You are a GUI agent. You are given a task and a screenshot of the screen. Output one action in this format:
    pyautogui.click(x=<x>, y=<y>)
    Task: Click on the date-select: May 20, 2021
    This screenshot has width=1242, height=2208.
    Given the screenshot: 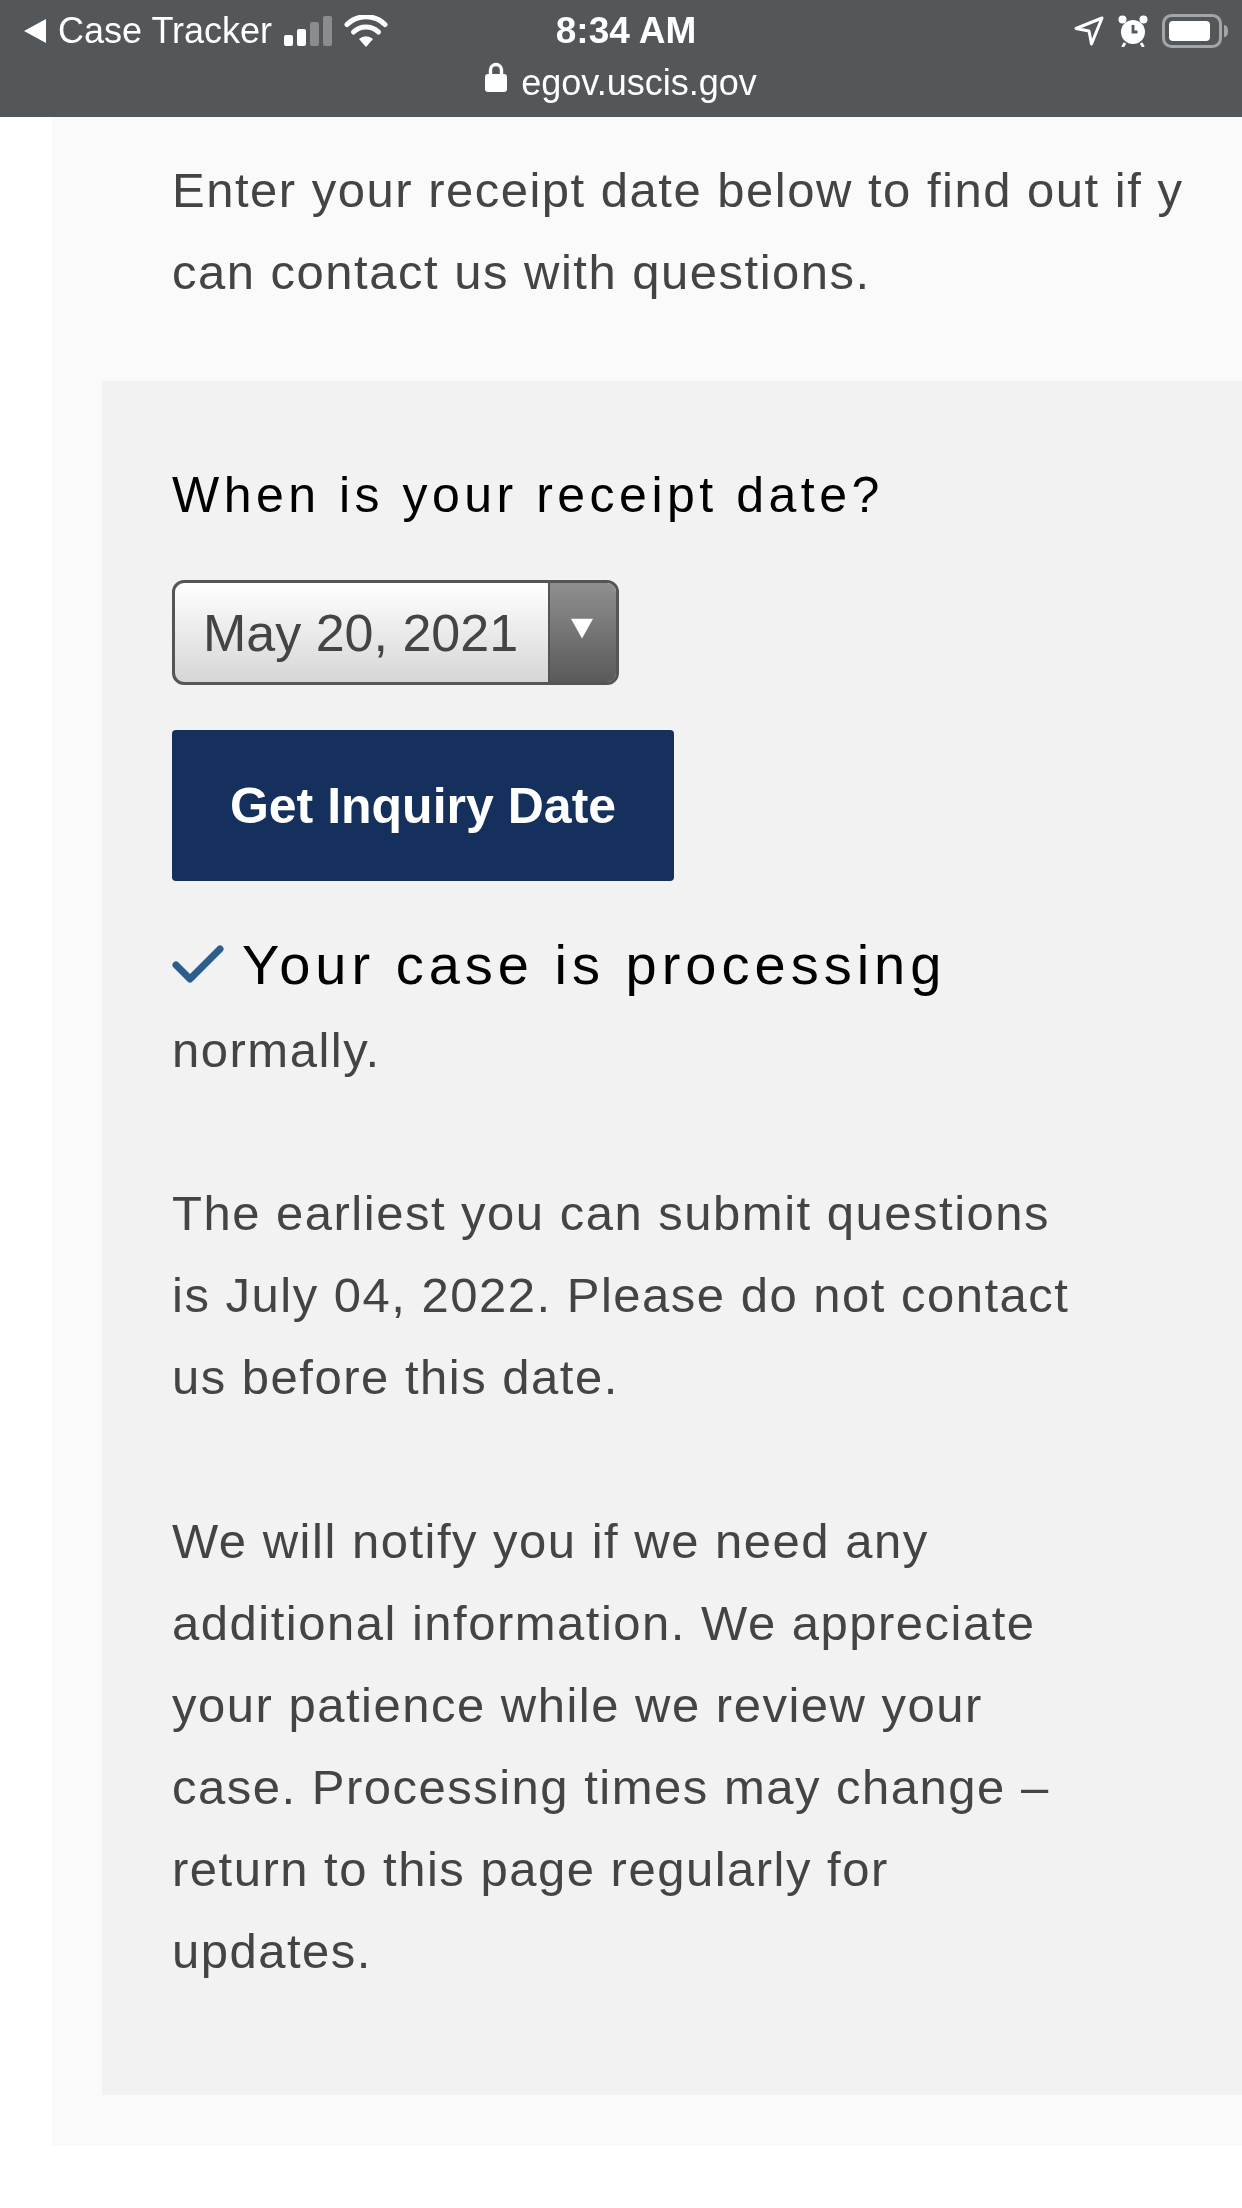 What is the action you would take?
    pyautogui.click(x=395, y=632)
    